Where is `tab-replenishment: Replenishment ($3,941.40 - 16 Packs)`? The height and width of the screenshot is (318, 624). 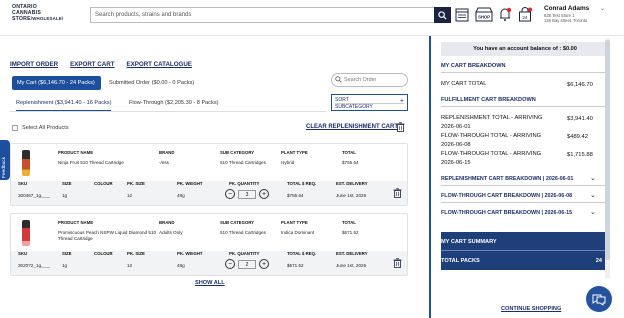 tab-replenishment: Replenishment ($3,941.40 - 16 Packs) is located at coordinates (64, 105).